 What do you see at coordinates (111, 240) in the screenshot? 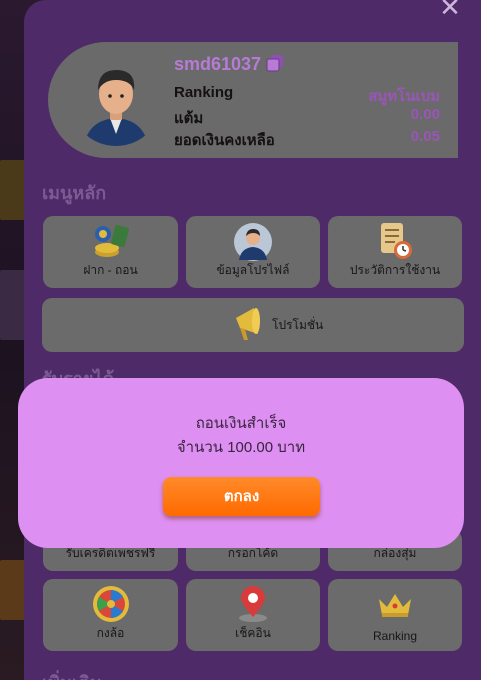
I see `coins-icon` at bounding box center [111, 240].